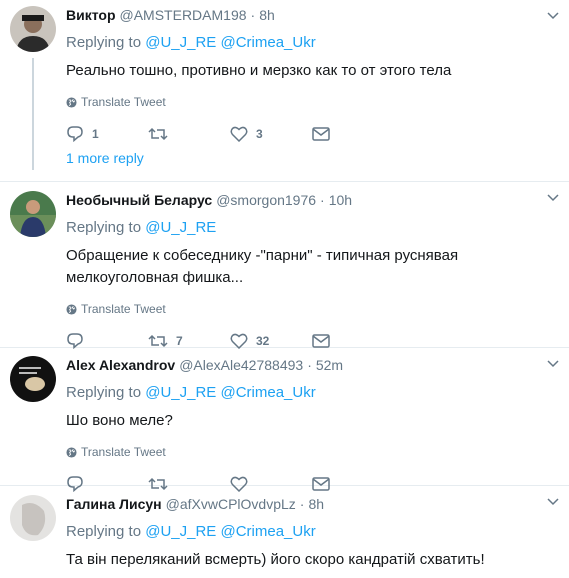 Image resolution: width=569 pixels, height=578 pixels. What do you see at coordinates (329, 365) in the screenshot?
I see `tweet-time: 52m` at bounding box center [329, 365].